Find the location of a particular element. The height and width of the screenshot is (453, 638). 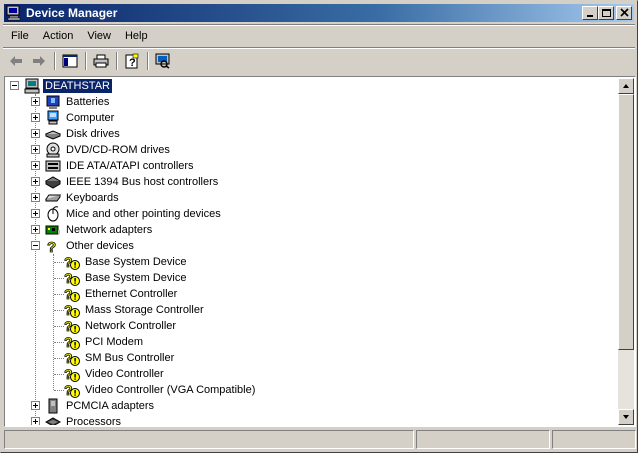

scroll-down-arrow-icon is located at coordinates (626, 417).